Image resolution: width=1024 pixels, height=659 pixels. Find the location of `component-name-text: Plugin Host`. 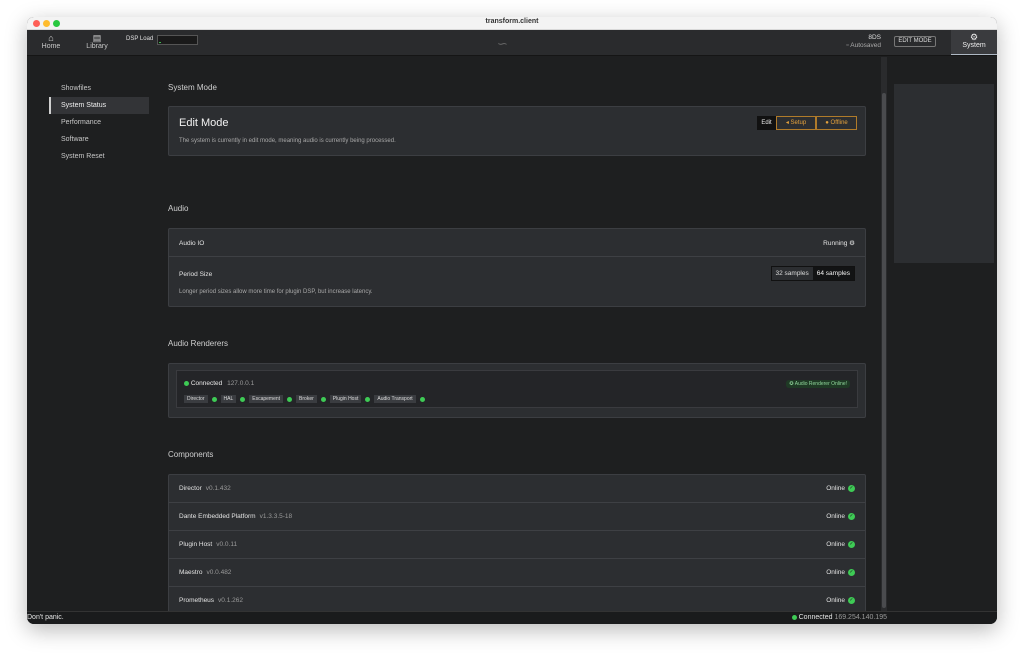

component-name-text: Plugin Host is located at coordinates (196, 544).